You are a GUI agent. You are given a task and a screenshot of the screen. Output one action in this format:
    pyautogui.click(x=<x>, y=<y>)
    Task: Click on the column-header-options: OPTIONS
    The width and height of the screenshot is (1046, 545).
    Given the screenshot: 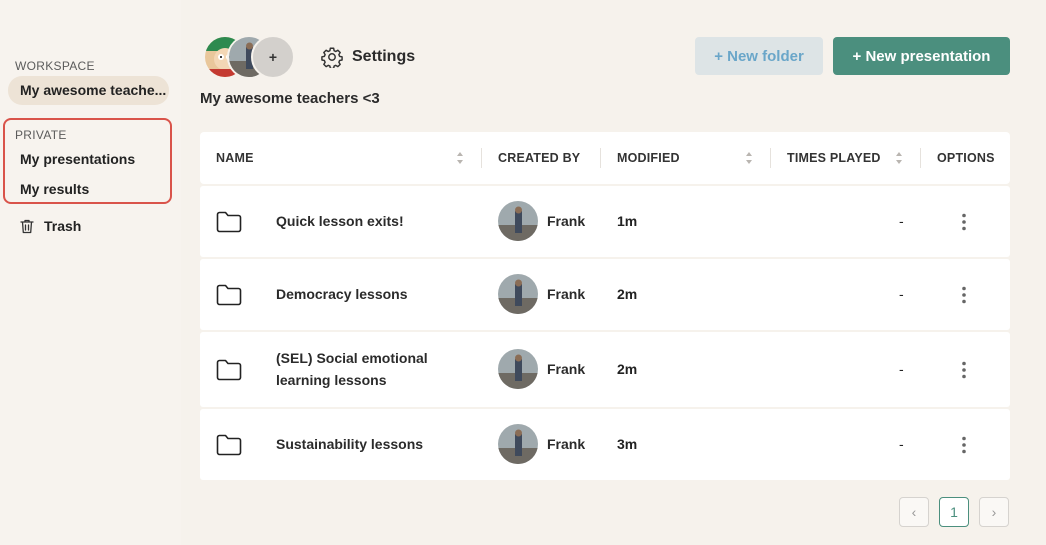 What is the action you would take?
    pyautogui.click(x=966, y=158)
    